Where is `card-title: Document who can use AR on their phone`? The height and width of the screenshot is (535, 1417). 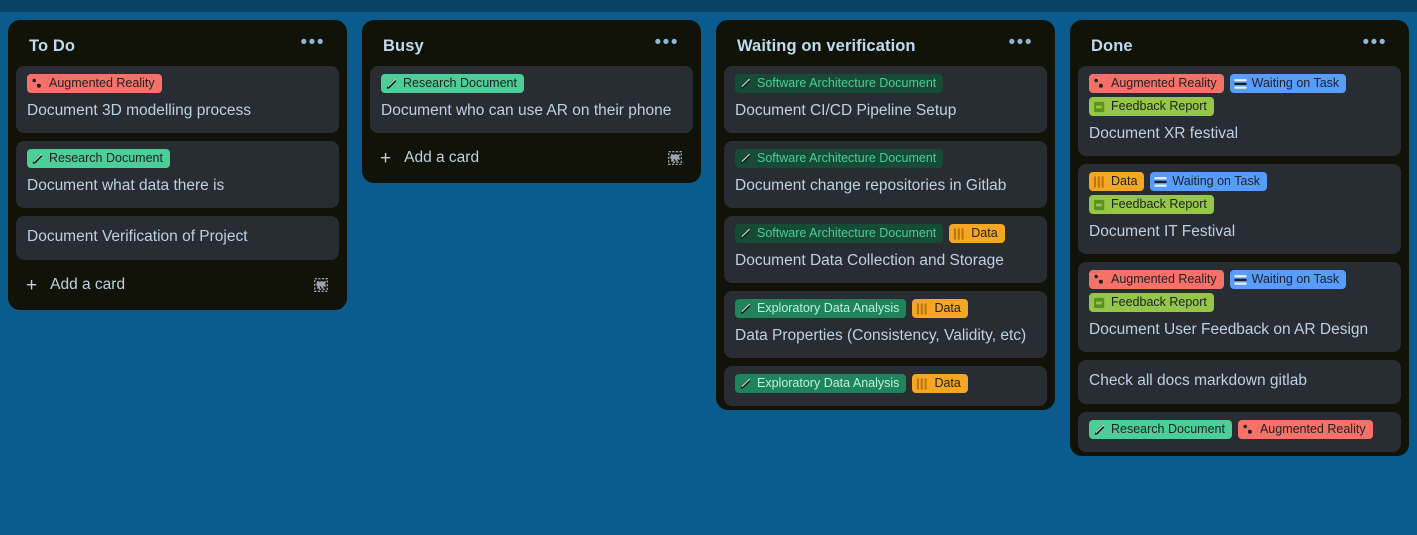
card-title: Document who can use AR on their phone is located at coordinates (526, 110).